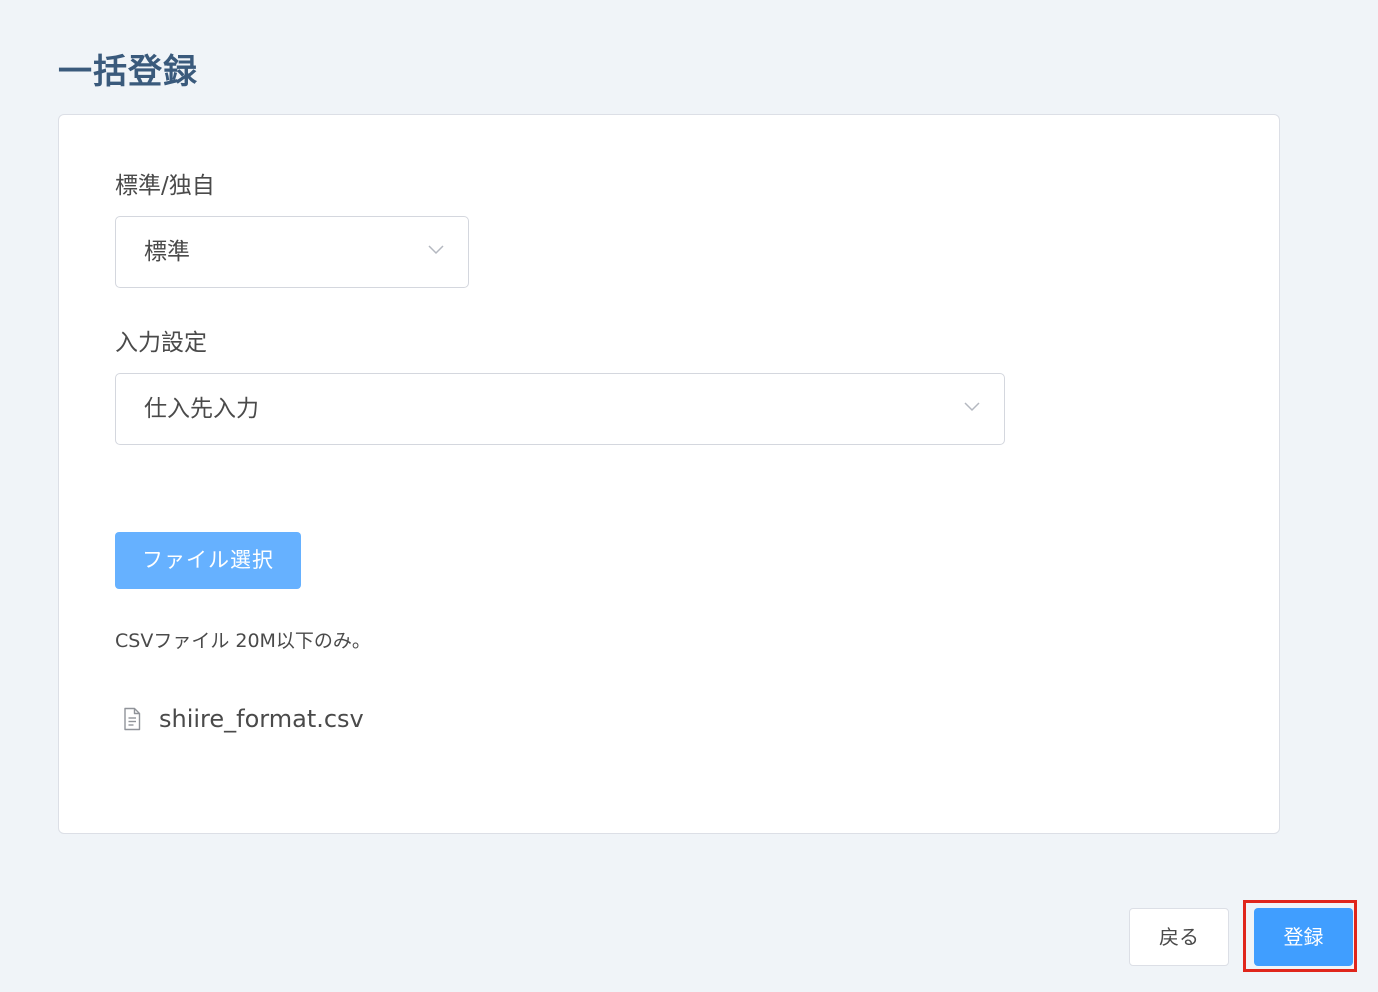  What do you see at coordinates (161, 343) in the screenshot?
I see `input-setting-field-label: 入力設定` at bounding box center [161, 343].